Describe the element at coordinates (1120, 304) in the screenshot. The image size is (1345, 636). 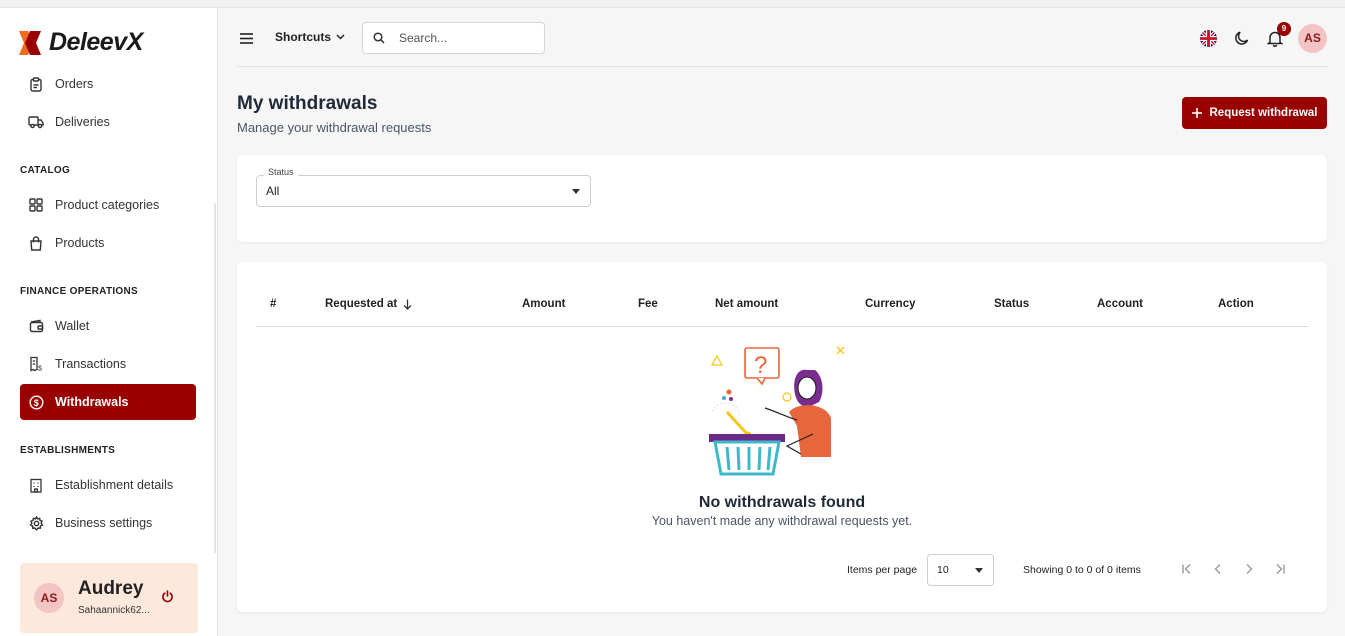
I see `column-header-account: Account` at that location.